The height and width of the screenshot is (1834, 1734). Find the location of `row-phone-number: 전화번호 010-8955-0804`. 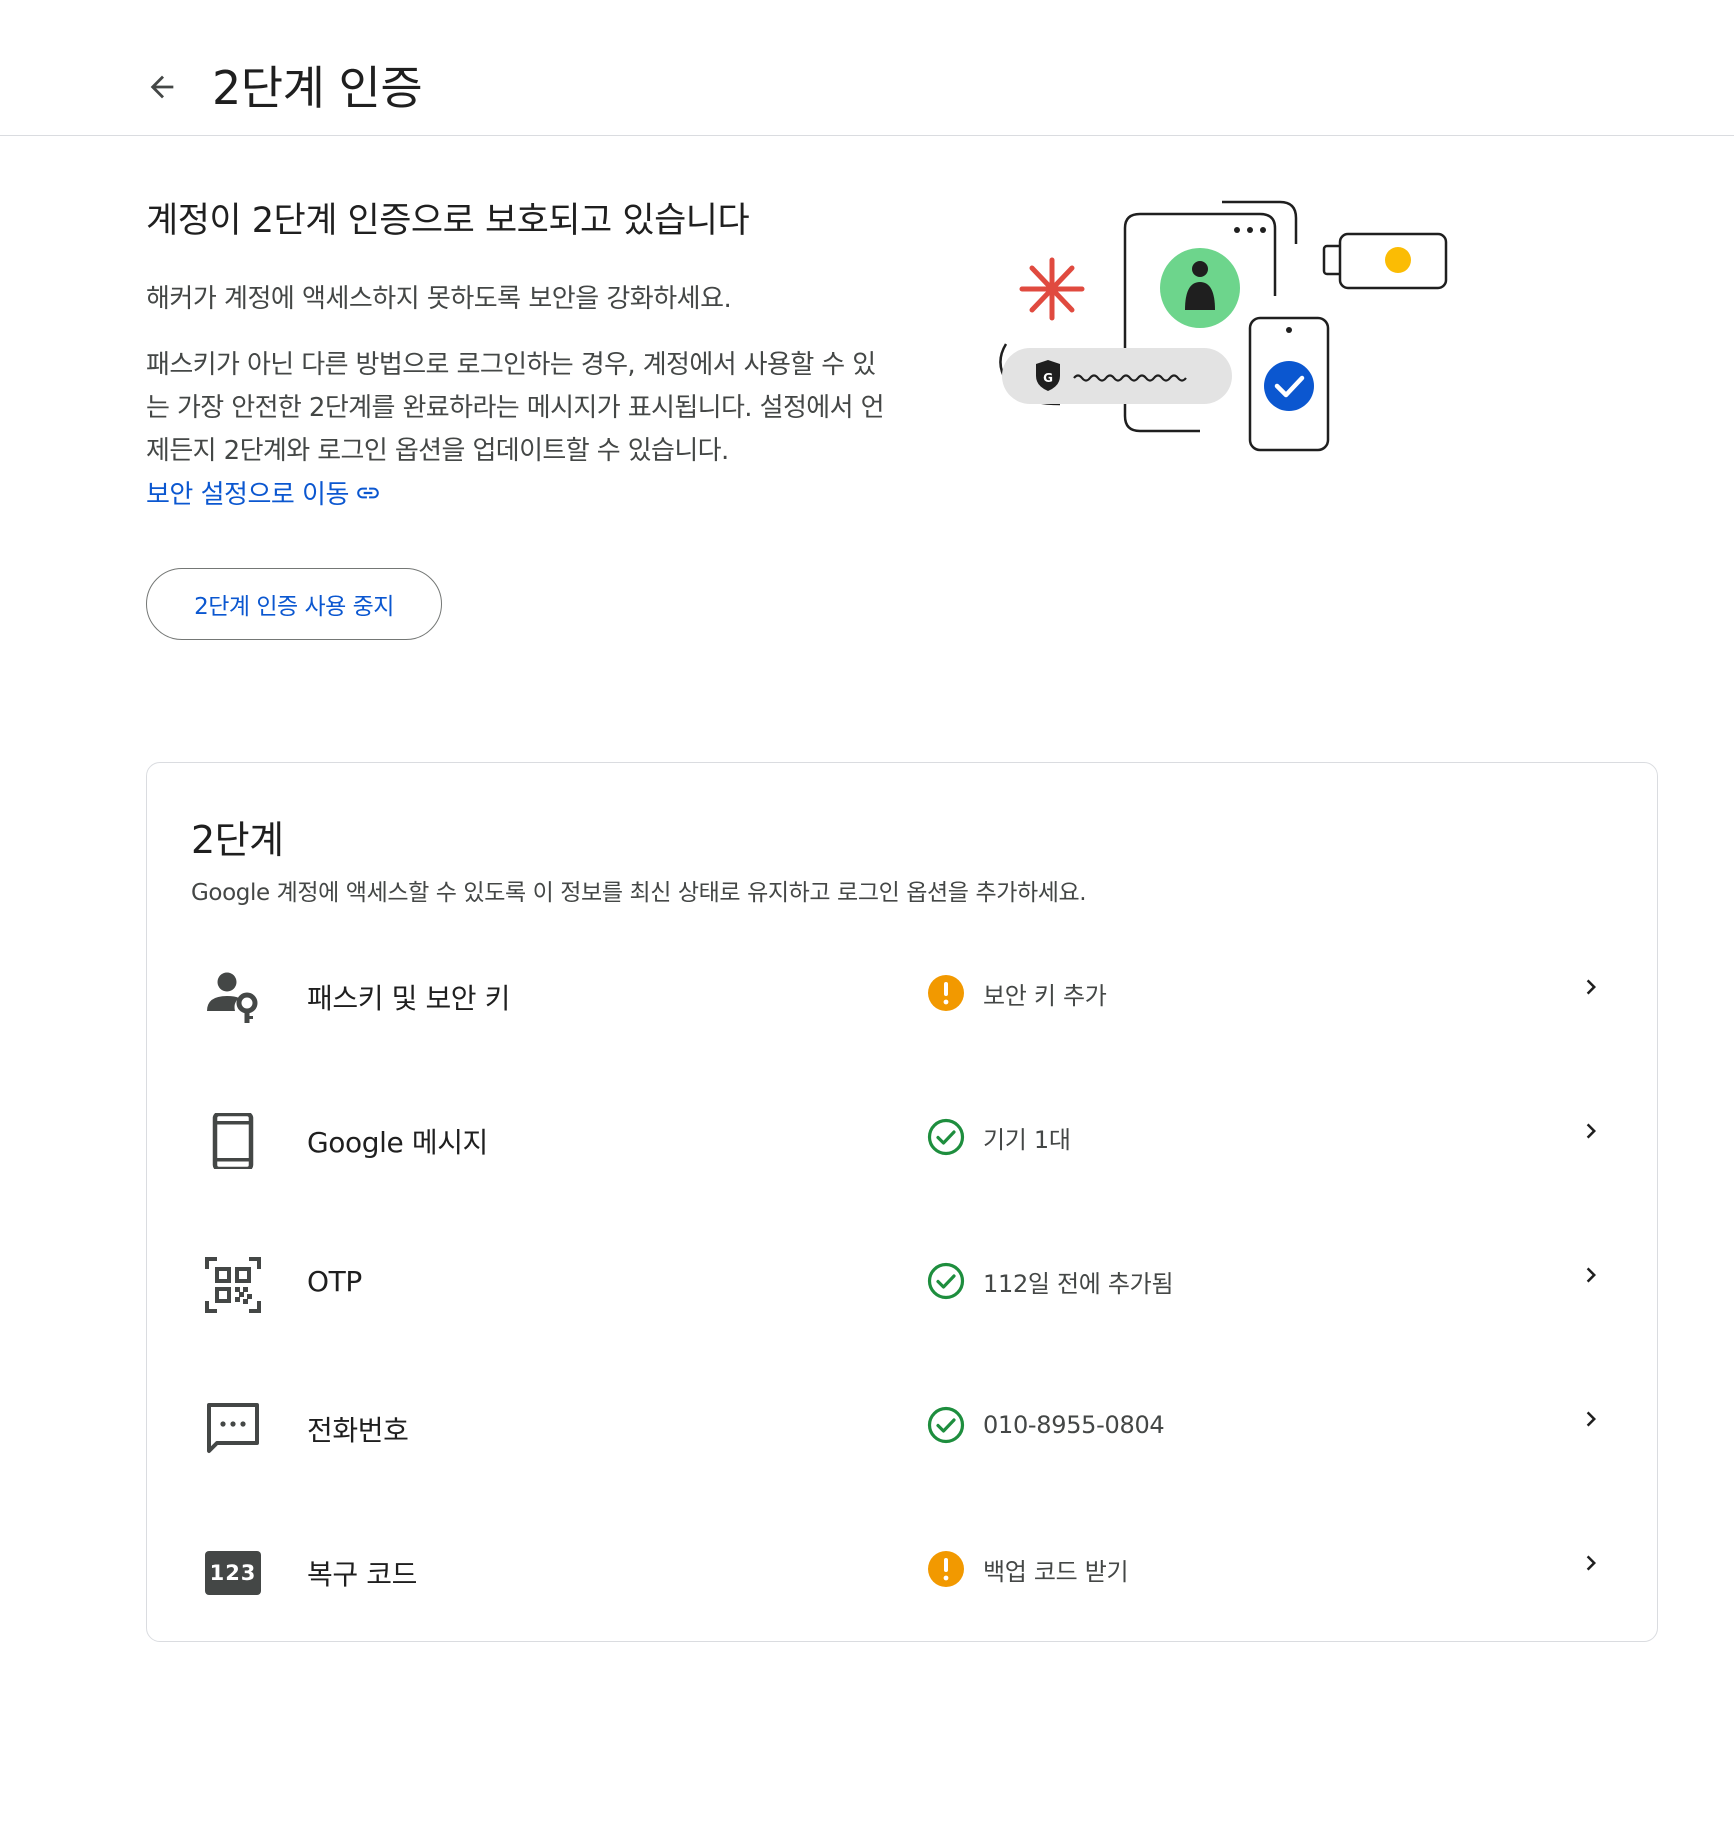

row-phone-number: 전화번호 010-8955-0804 is located at coordinates (903, 1429).